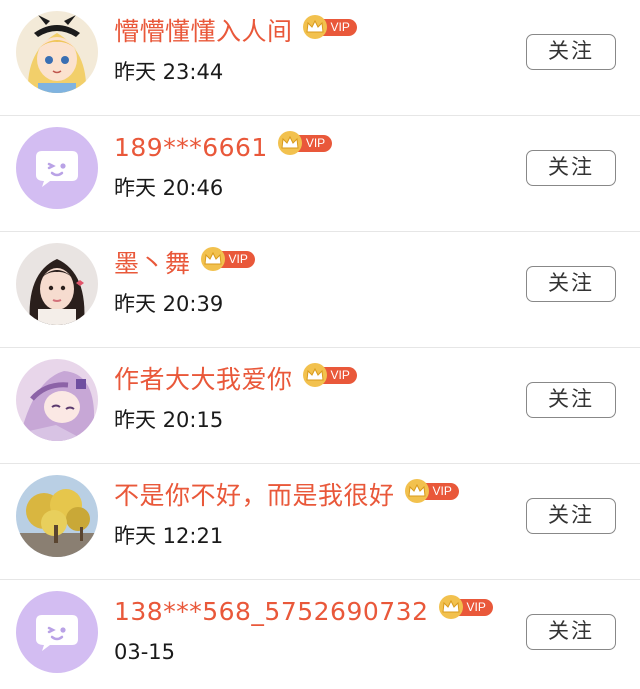 The height and width of the screenshot is (689, 640). I want to click on name-line: 作者大大我爱你 VIP, so click(235, 380).